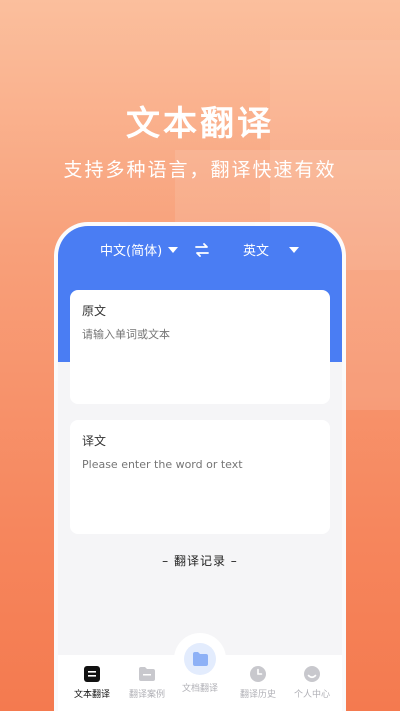 This screenshot has width=400, height=711. I want to click on tab-profile: 个人中心, so click(312, 682).